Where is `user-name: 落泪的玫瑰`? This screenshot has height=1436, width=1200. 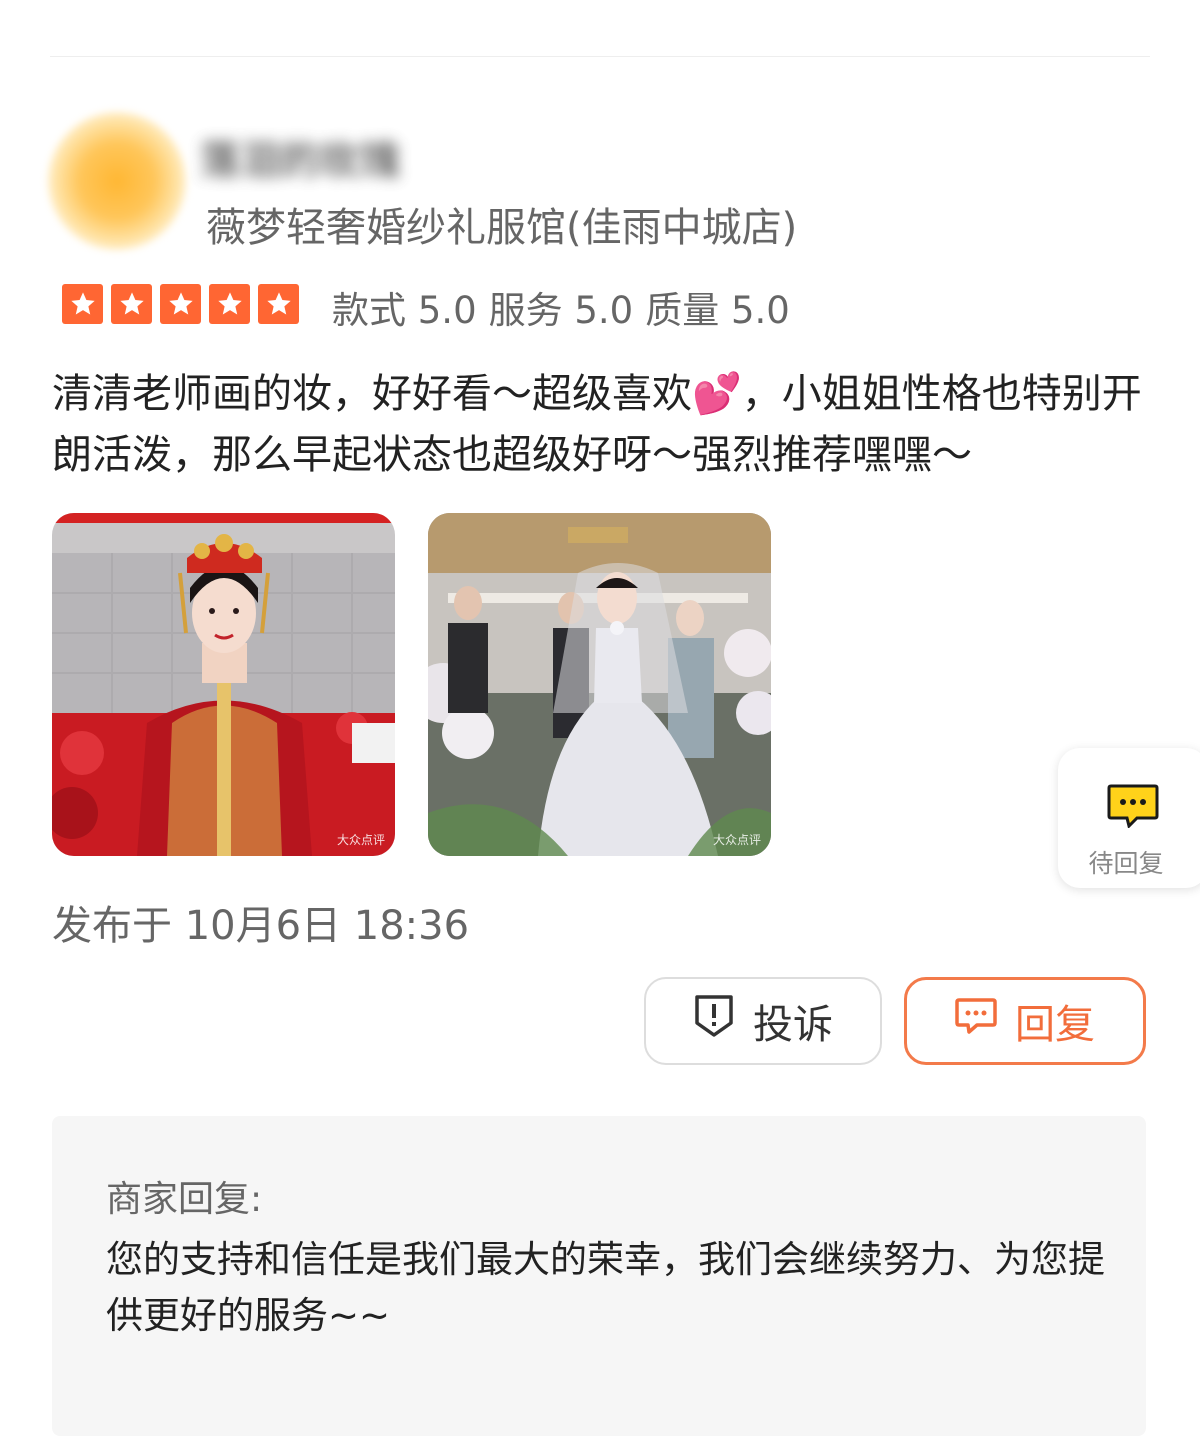
user-name: 落泪的玫瑰 is located at coordinates (360, 157).